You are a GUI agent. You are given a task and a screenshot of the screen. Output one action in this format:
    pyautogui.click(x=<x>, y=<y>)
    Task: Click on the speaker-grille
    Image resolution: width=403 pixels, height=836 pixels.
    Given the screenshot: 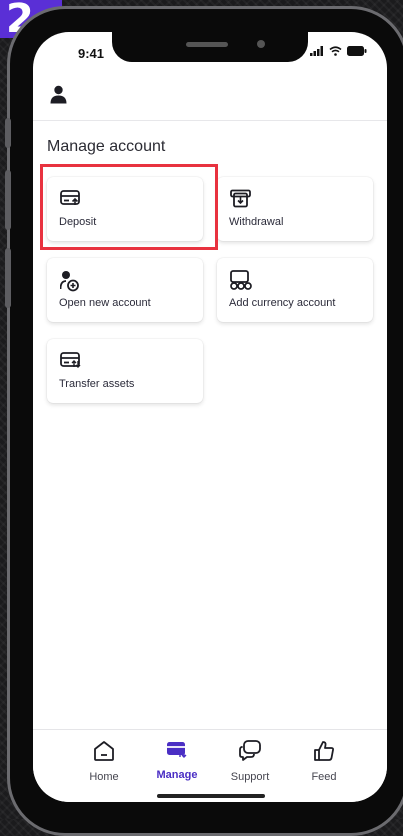 What is the action you would take?
    pyautogui.click(x=207, y=44)
    